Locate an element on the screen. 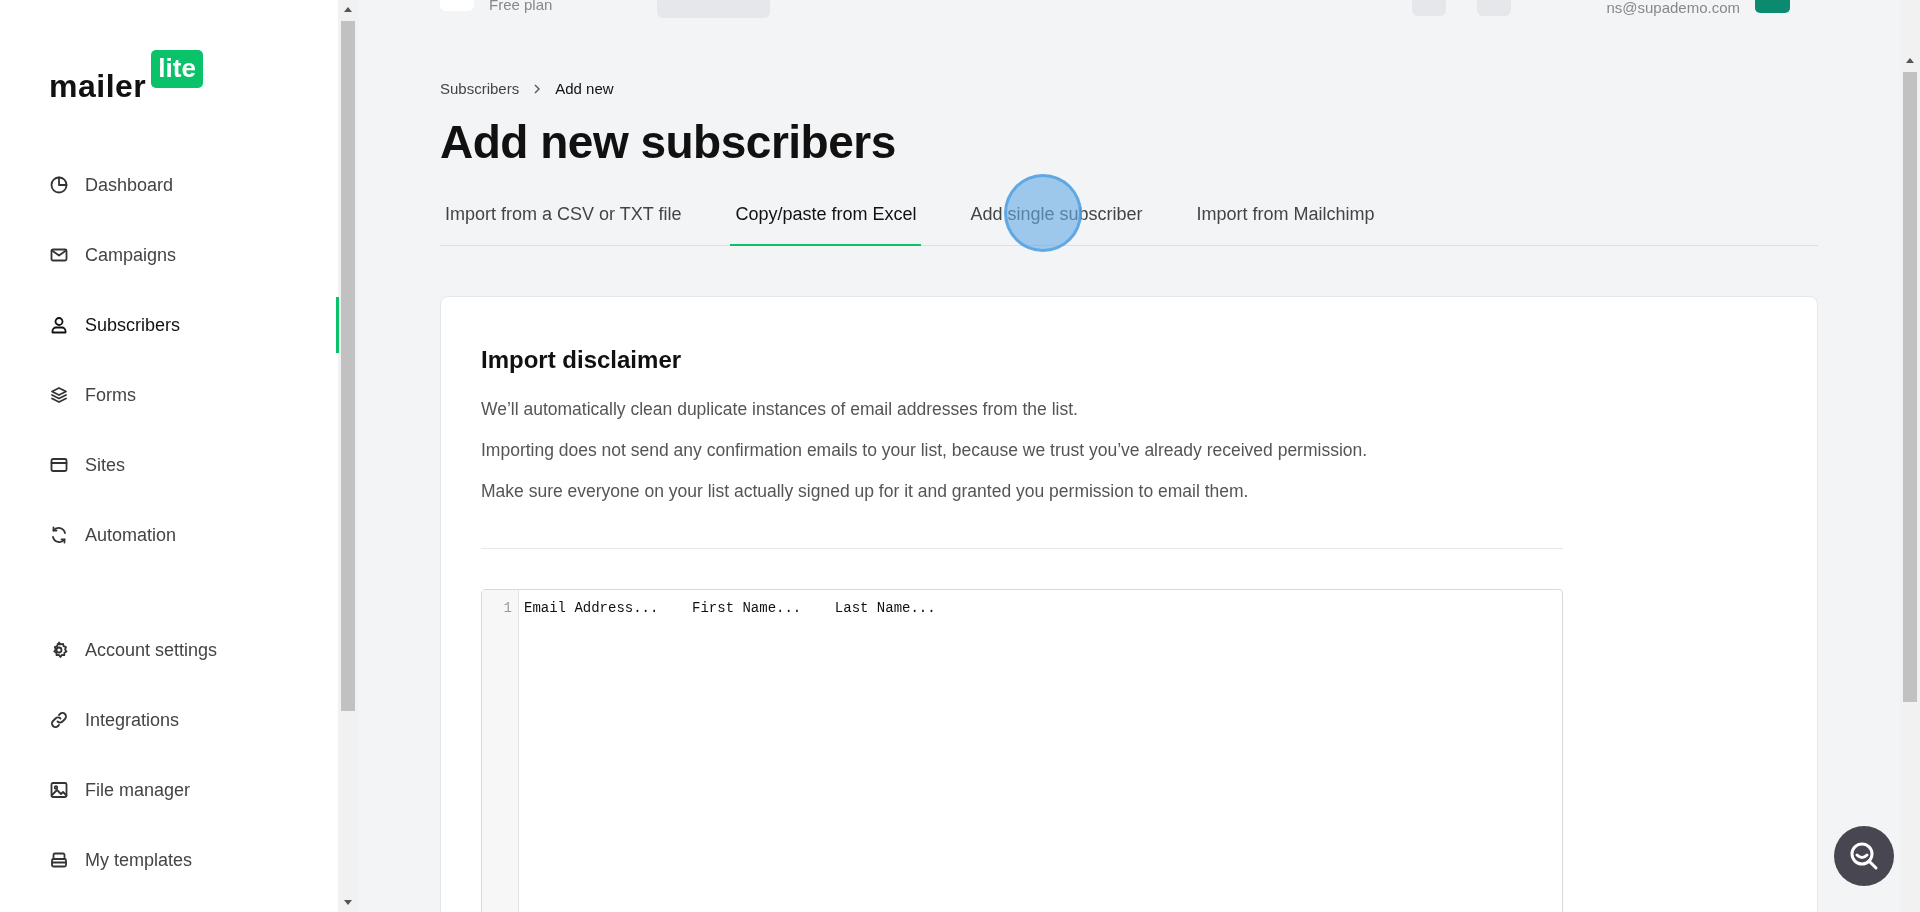  logo-text: mailer is located at coordinates (98, 86).